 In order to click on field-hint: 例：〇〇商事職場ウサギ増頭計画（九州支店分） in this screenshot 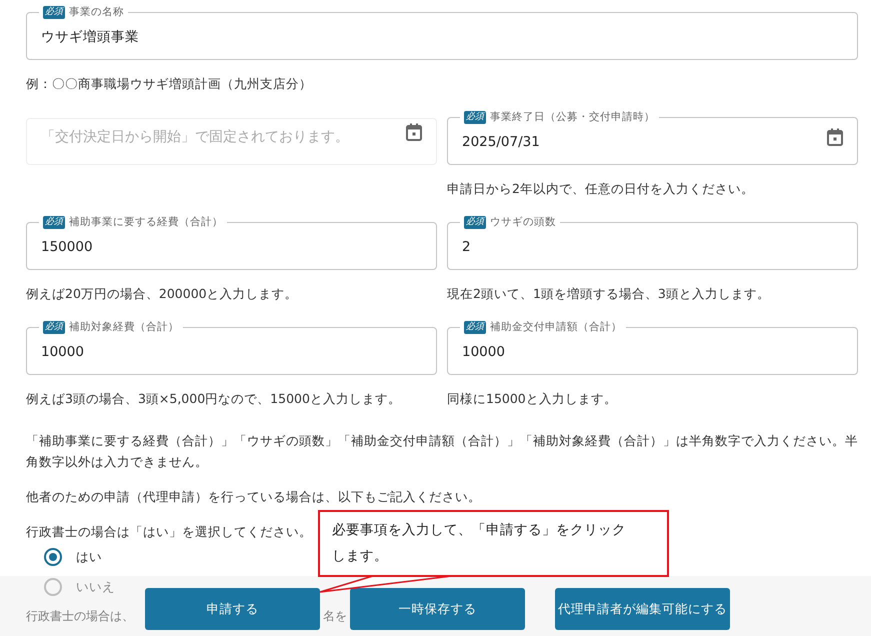, I will do `click(169, 84)`.